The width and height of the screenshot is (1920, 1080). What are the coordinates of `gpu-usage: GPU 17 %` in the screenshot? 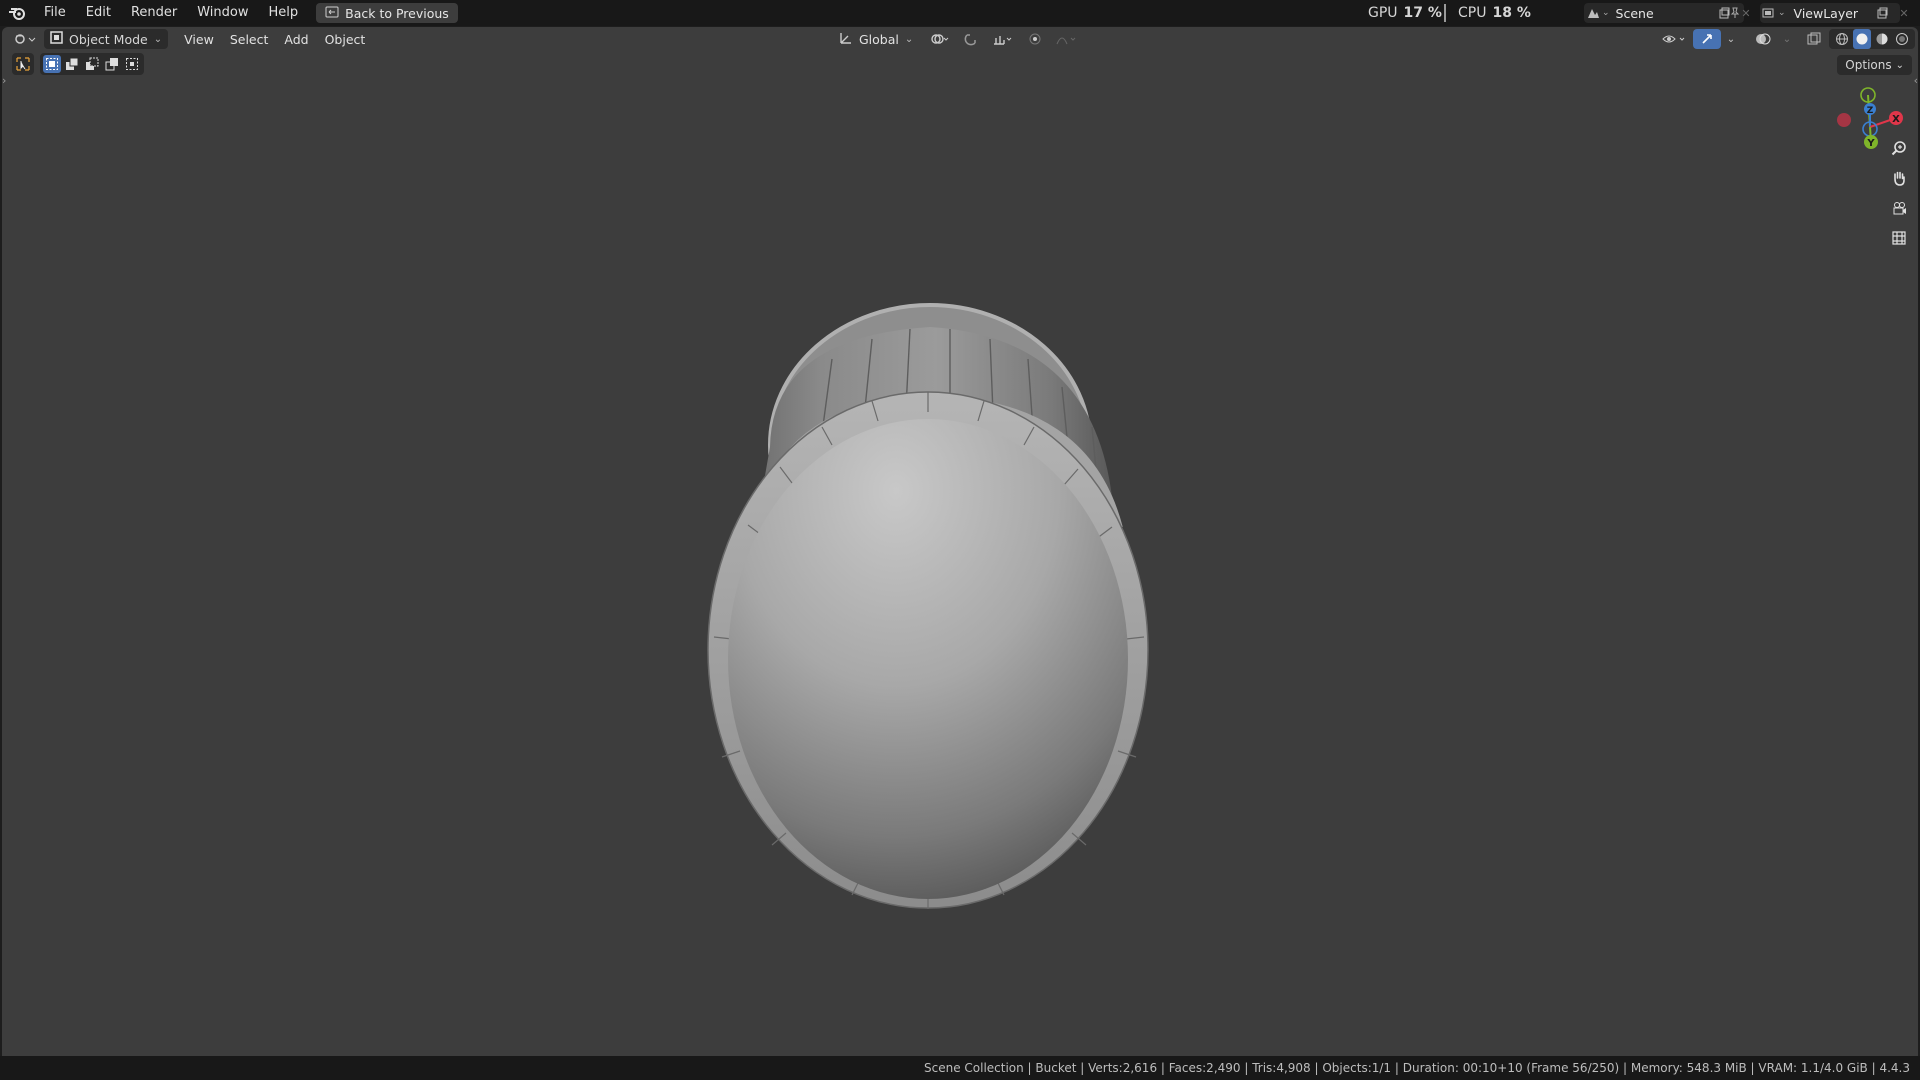 It's located at (1405, 13).